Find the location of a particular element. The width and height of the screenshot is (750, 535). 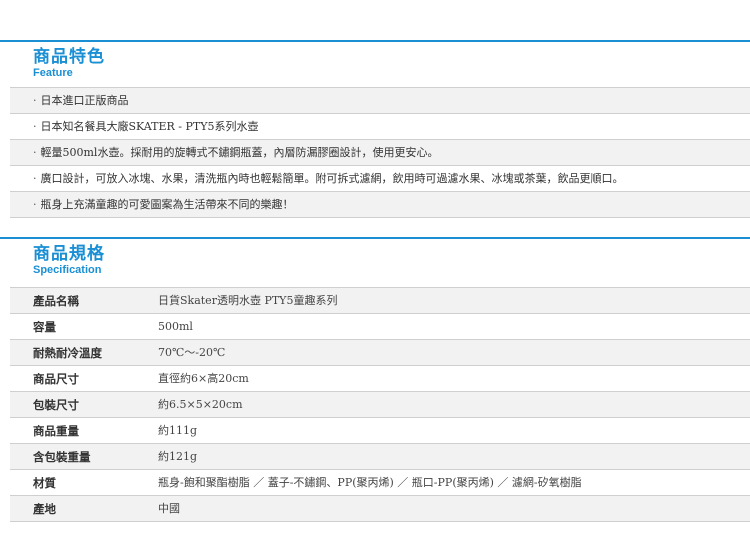

spec-value: 直徑約6×高20cm is located at coordinates (203, 378).